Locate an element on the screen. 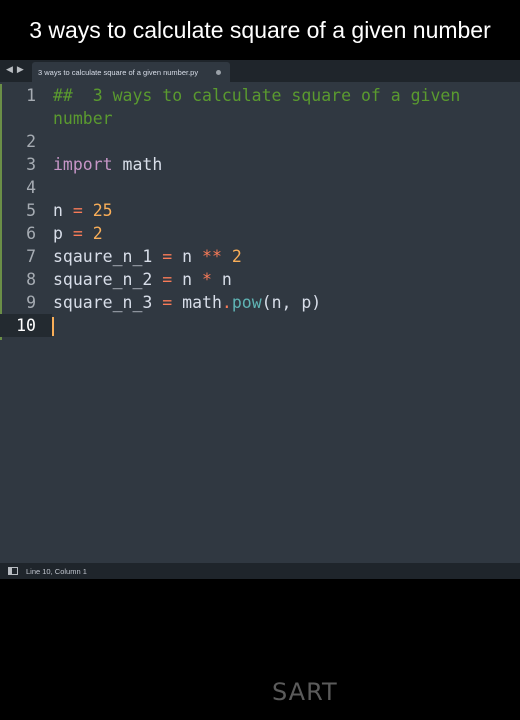 The width and height of the screenshot is (520, 720). line-number: 1 is located at coordinates (31, 95).